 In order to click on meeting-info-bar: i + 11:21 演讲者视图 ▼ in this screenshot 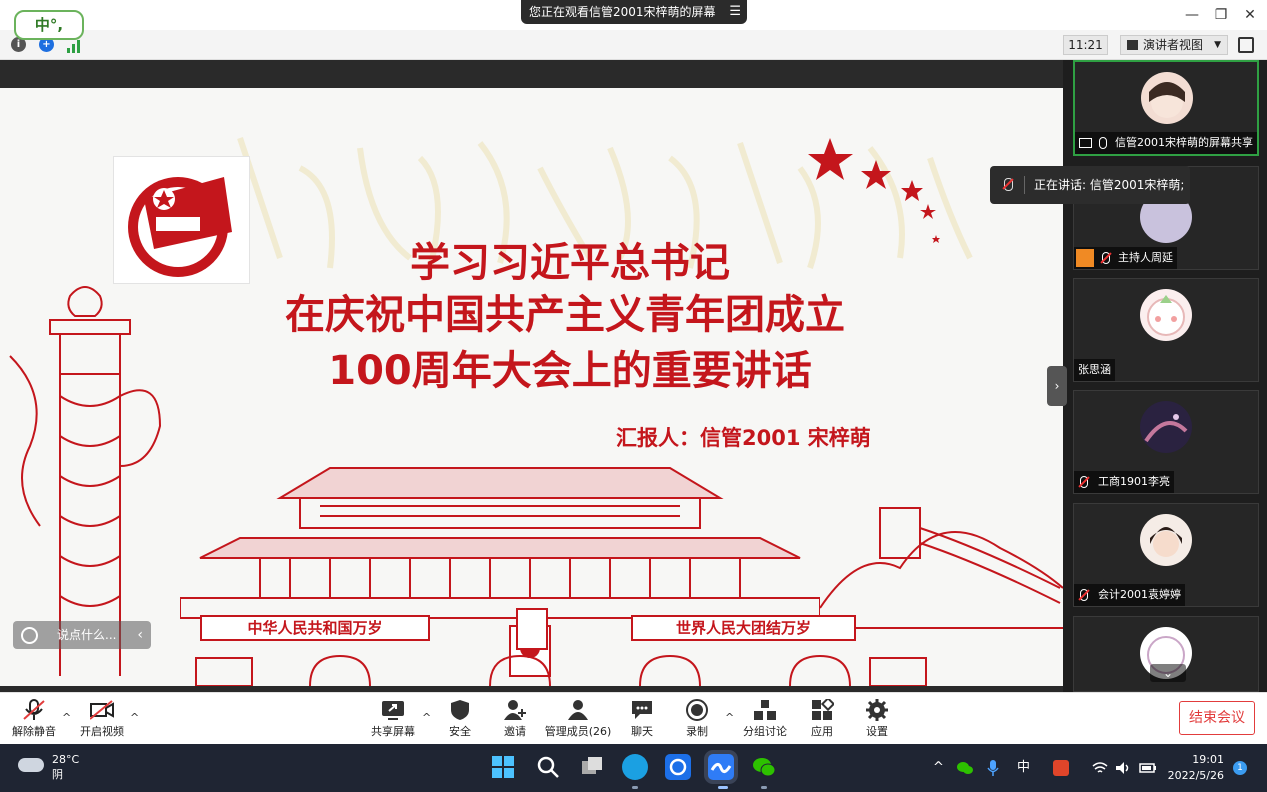, I will do `click(633, 45)`.